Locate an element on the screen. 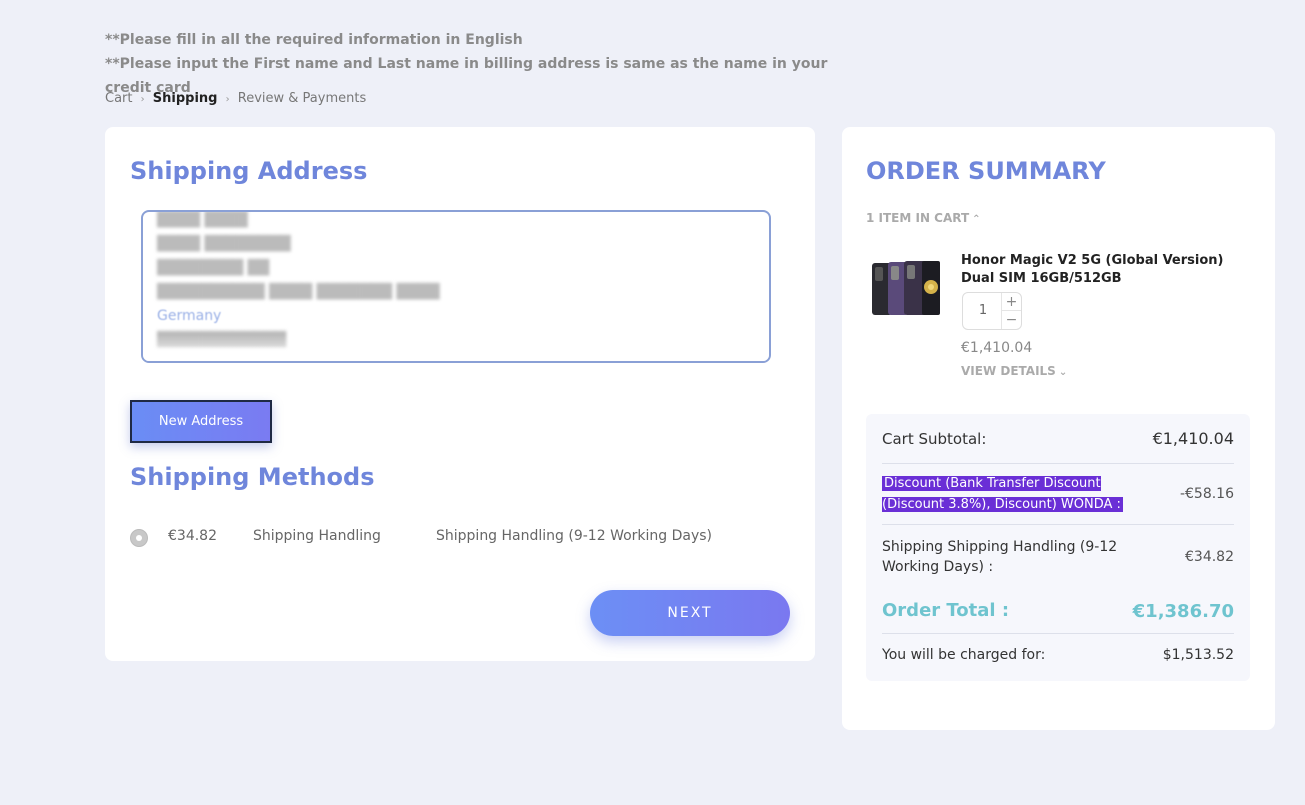 Image resolution: width=1305 pixels, height=805 pixels. address-line: ████████ ██ is located at coordinates (213, 268).